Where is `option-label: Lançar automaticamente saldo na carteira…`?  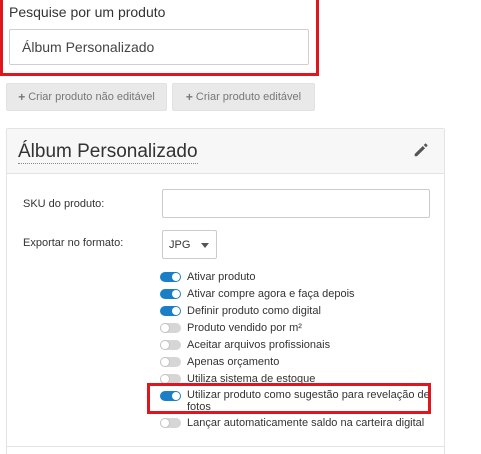 option-label: Lançar automaticamente saldo na carteira… is located at coordinates (306, 422).